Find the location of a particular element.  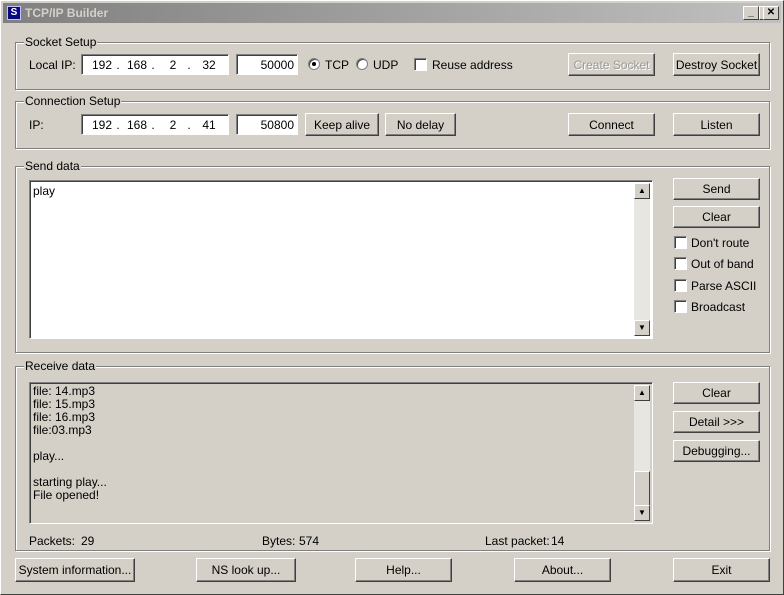

tcp-radio is located at coordinates (314, 64).